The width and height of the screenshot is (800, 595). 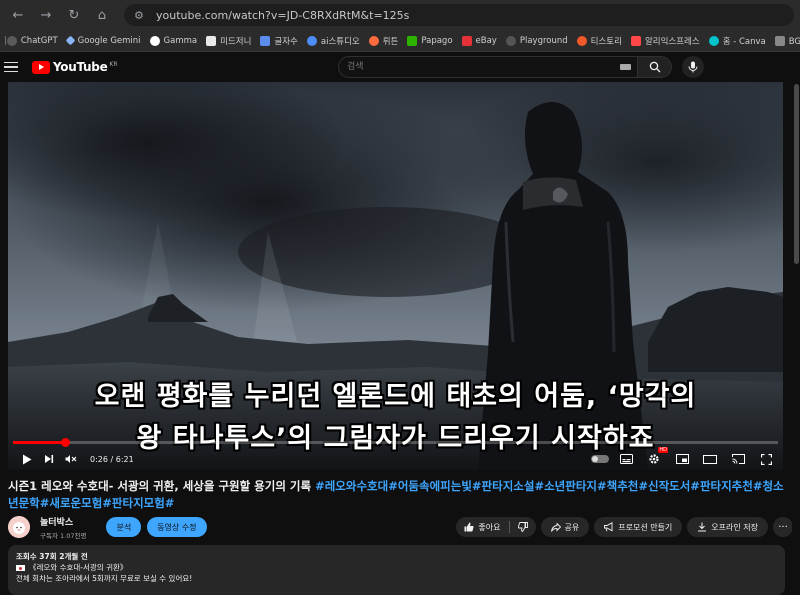 I want to click on site-info-icon: ⚙, so click(x=141, y=15).